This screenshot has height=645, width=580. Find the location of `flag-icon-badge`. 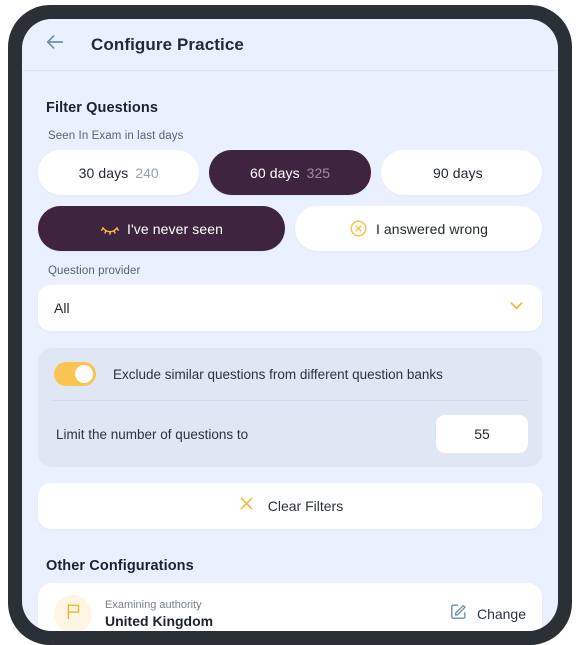

flag-icon-badge is located at coordinates (73, 613).